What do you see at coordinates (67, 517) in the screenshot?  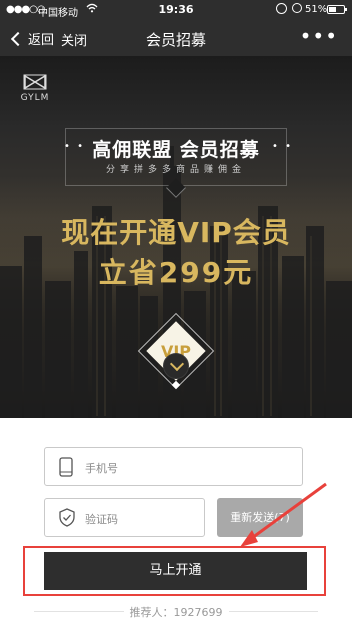 I see `shield-check-icon` at bounding box center [67, 517].